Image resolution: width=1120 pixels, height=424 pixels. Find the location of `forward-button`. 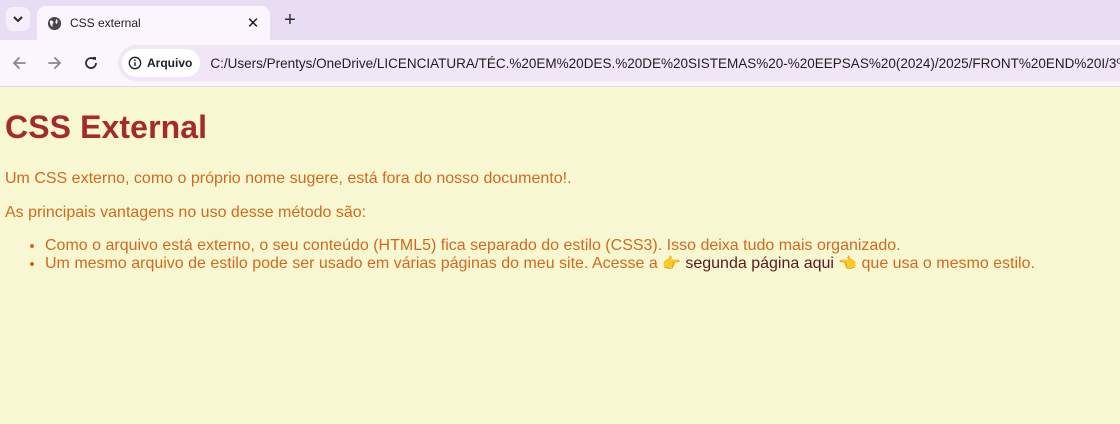

forward-button is located at coordinates (55, 63).